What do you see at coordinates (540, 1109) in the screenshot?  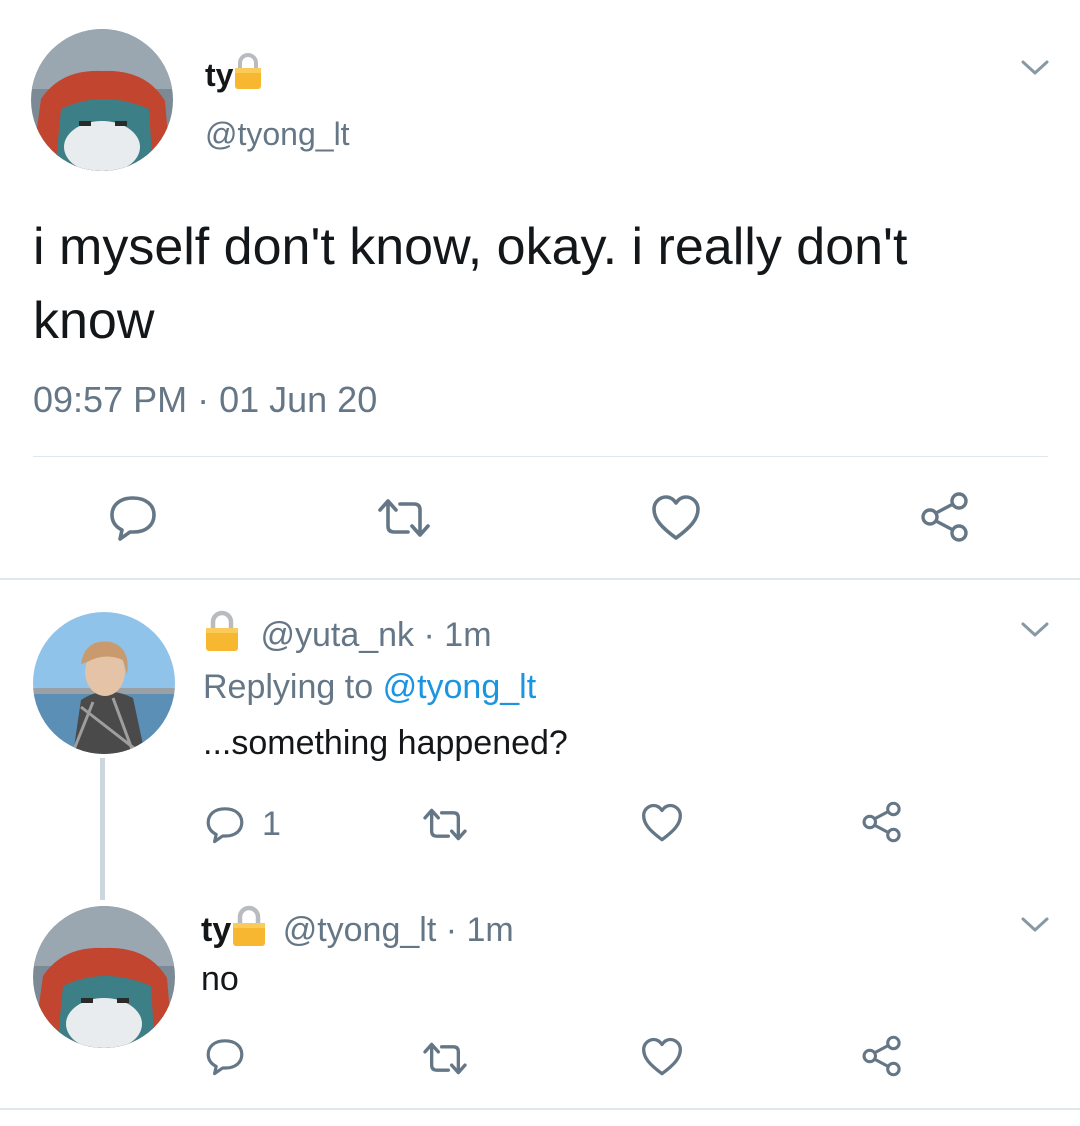 I see `bottom-divider` at bounding box center [540, 1109].